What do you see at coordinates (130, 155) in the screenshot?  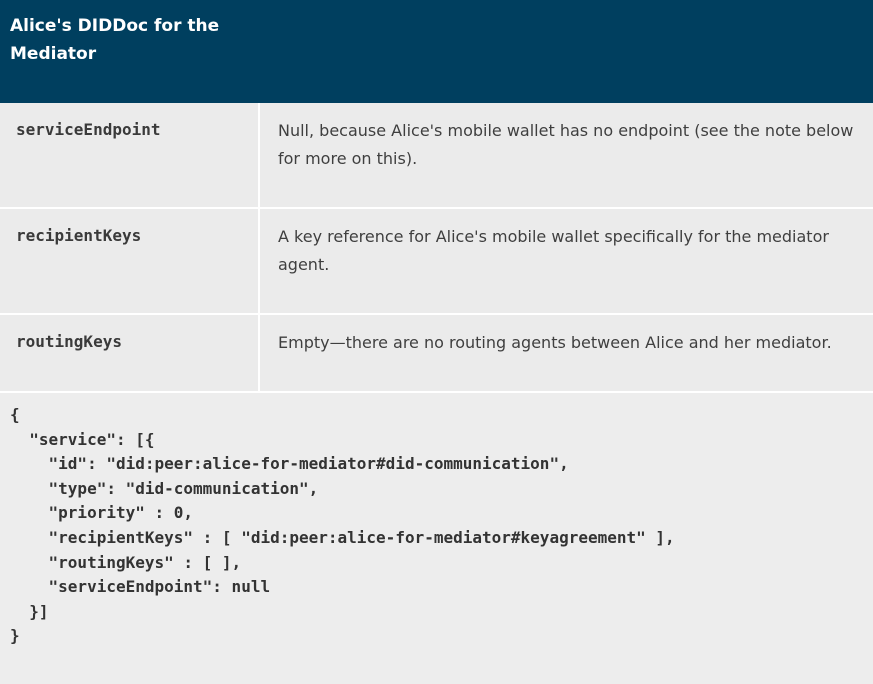 I see `property-name: serviceEndpoint` at bounding box center [130, 155].